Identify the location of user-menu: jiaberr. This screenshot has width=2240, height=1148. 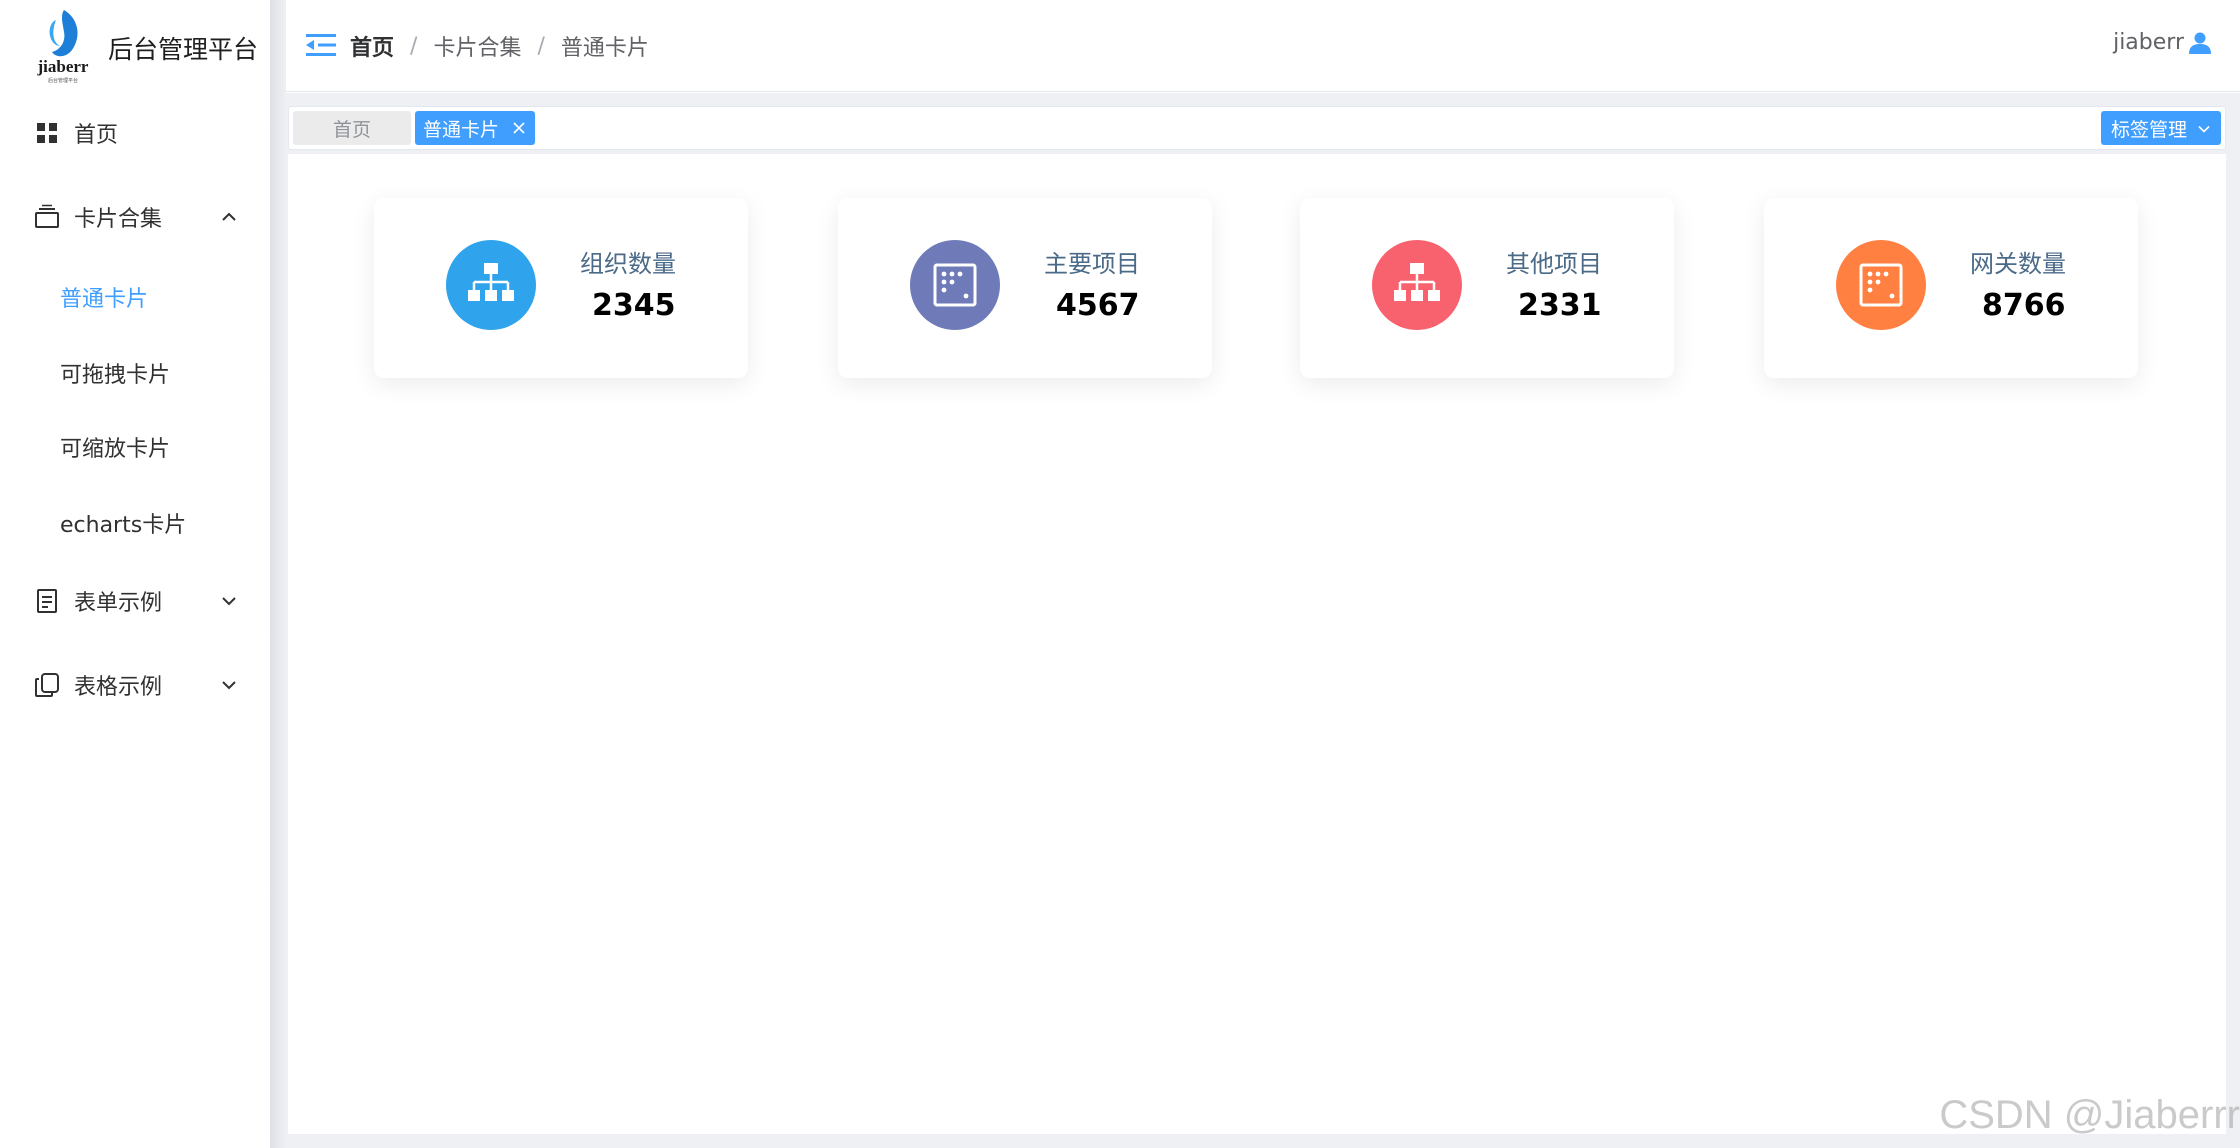
(2162, 42).